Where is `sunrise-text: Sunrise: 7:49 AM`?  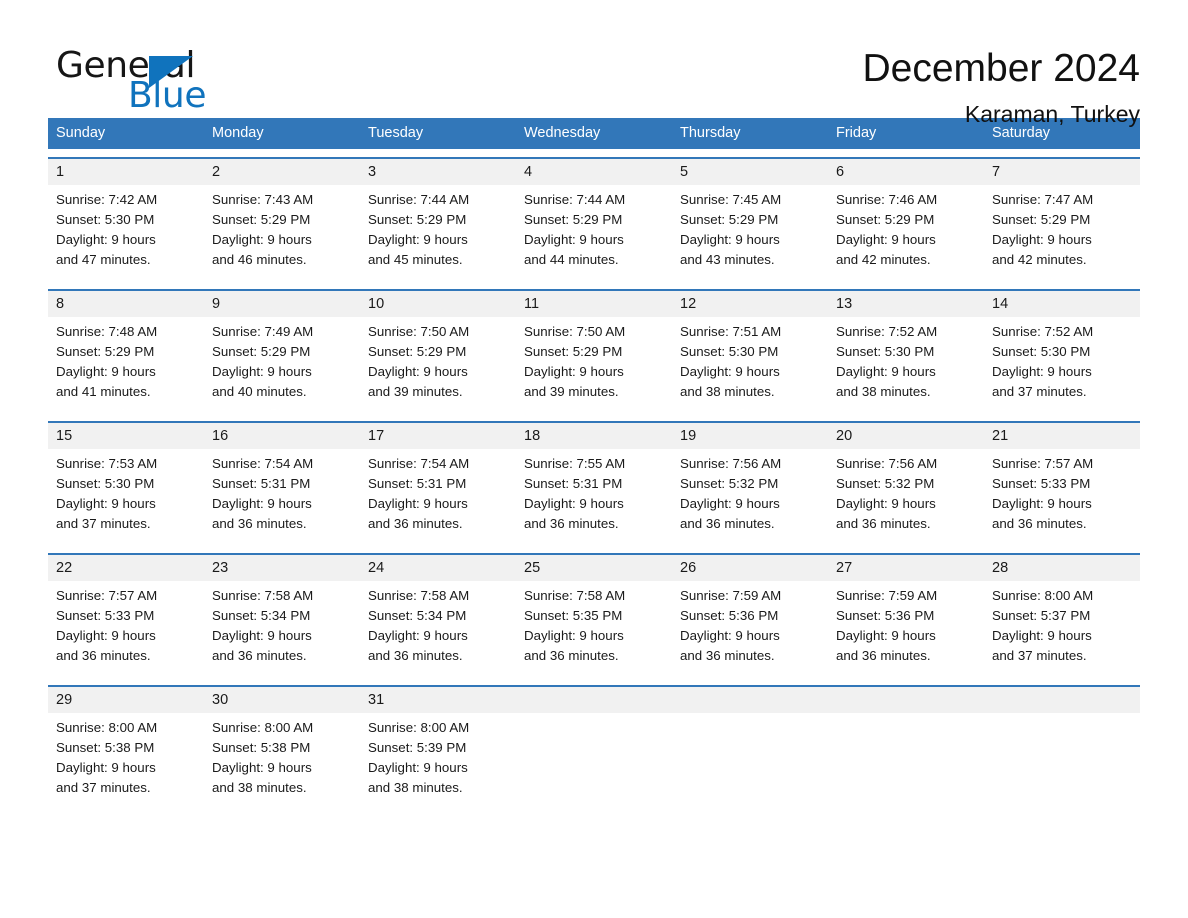
sunrise-text: Sunrise: 7:49 AM is located at coordinates (263, 331).